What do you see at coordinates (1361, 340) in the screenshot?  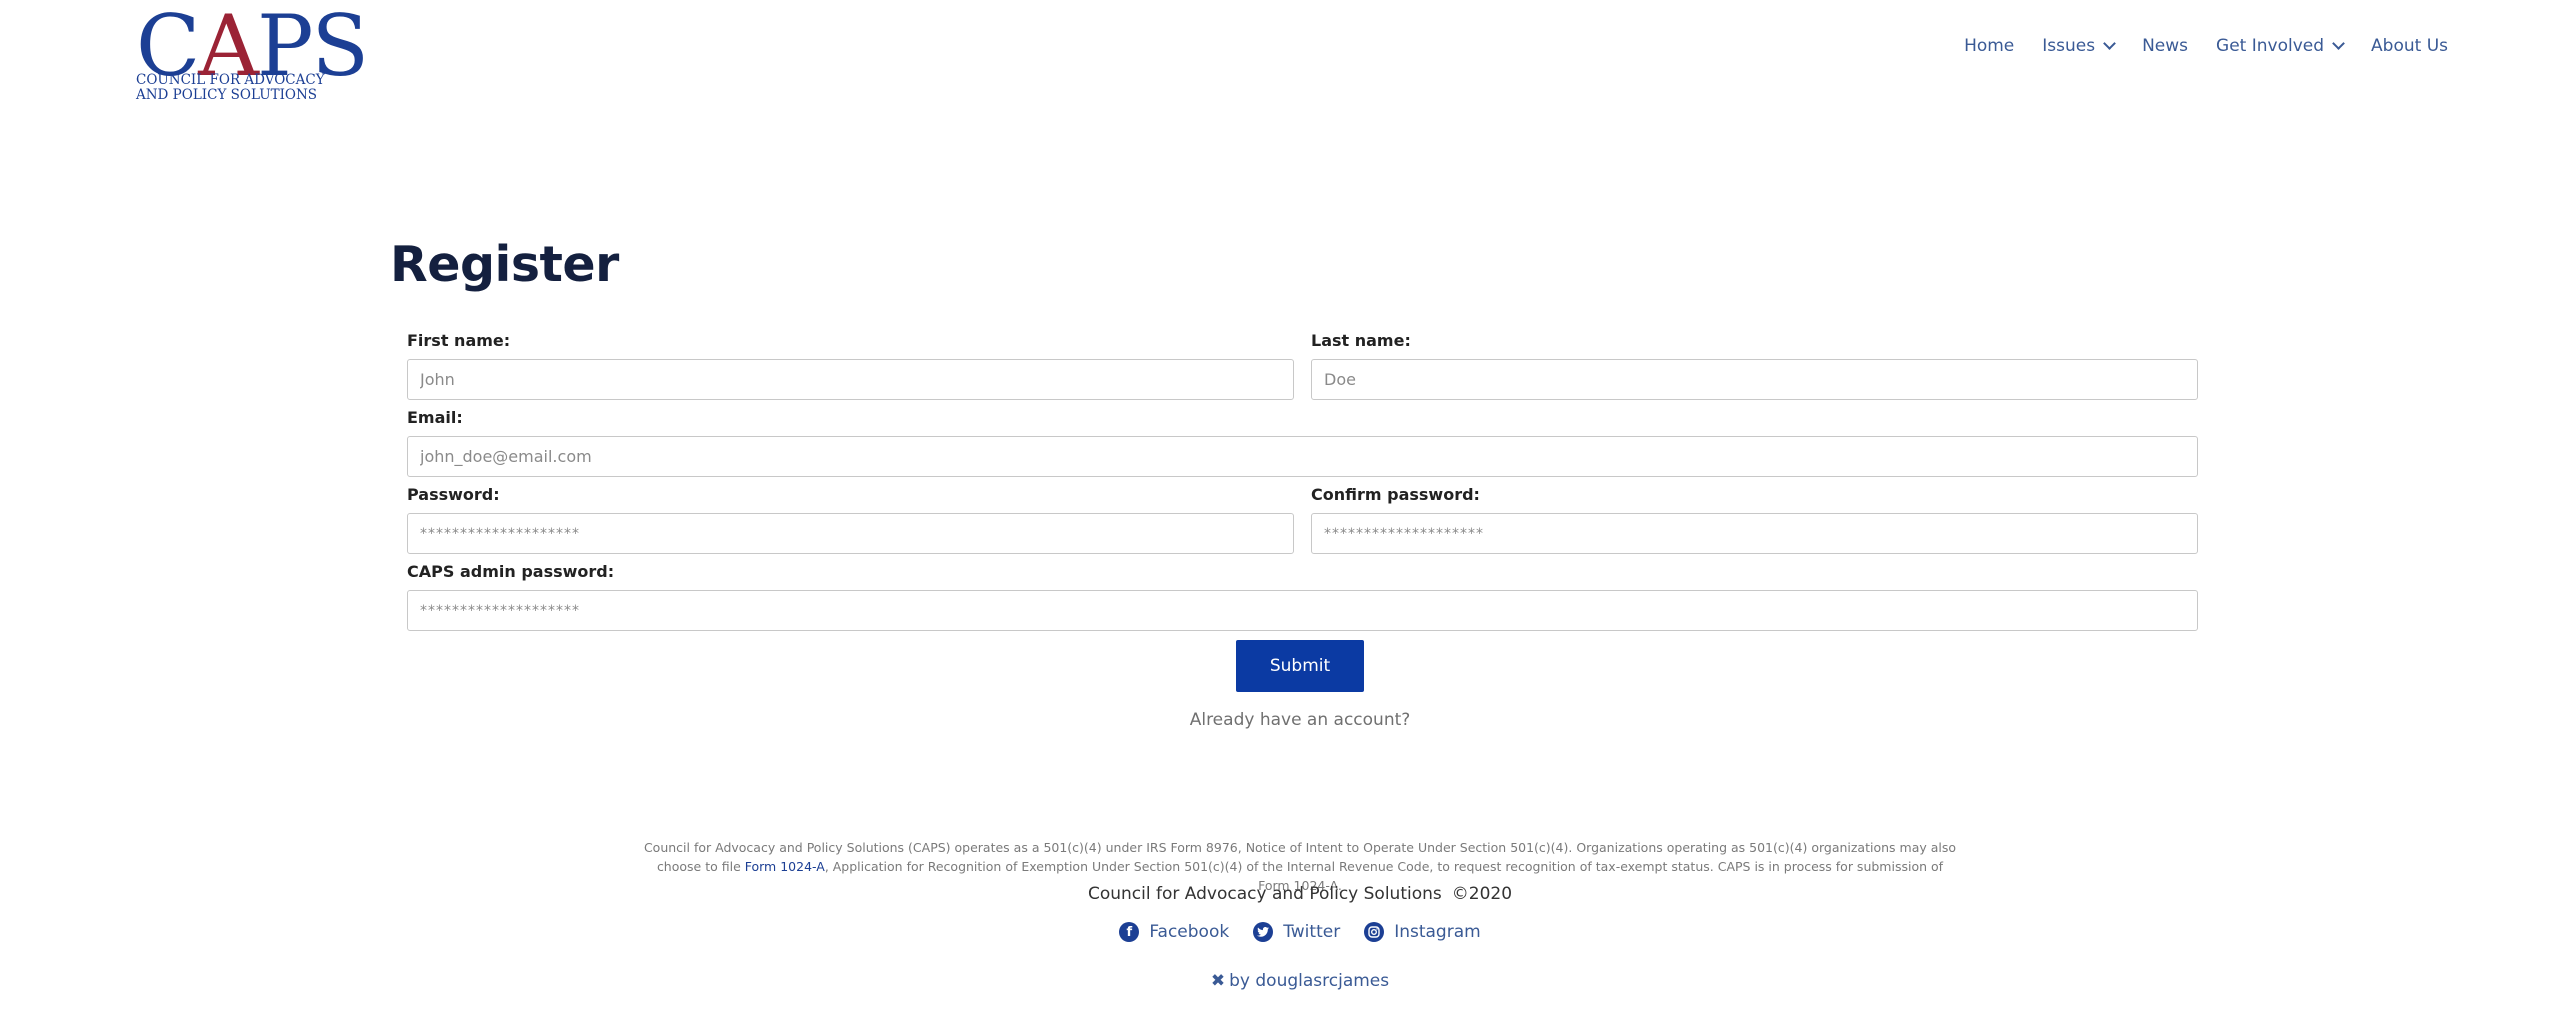 I see `last-name-label: Last name:` at bounding box center [1361, 340].